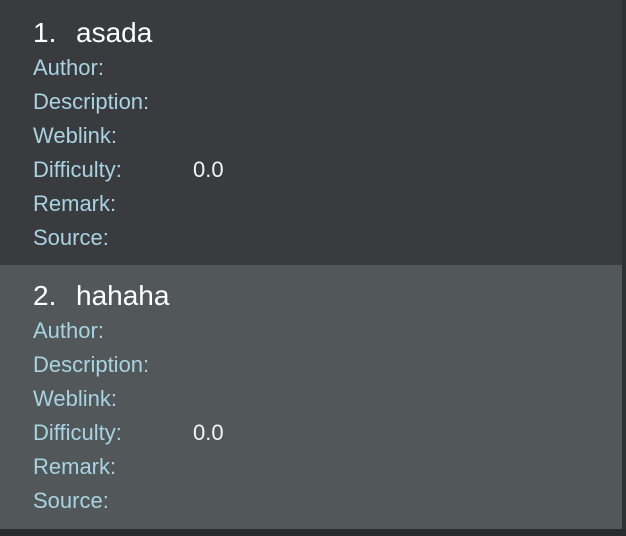 Image resolution: width=626 pixels, height=536 pixels. What do you see at coordinates (45, 295) in the screenshot?
I see `item-index: 2.` at bounding box center [45, 295].